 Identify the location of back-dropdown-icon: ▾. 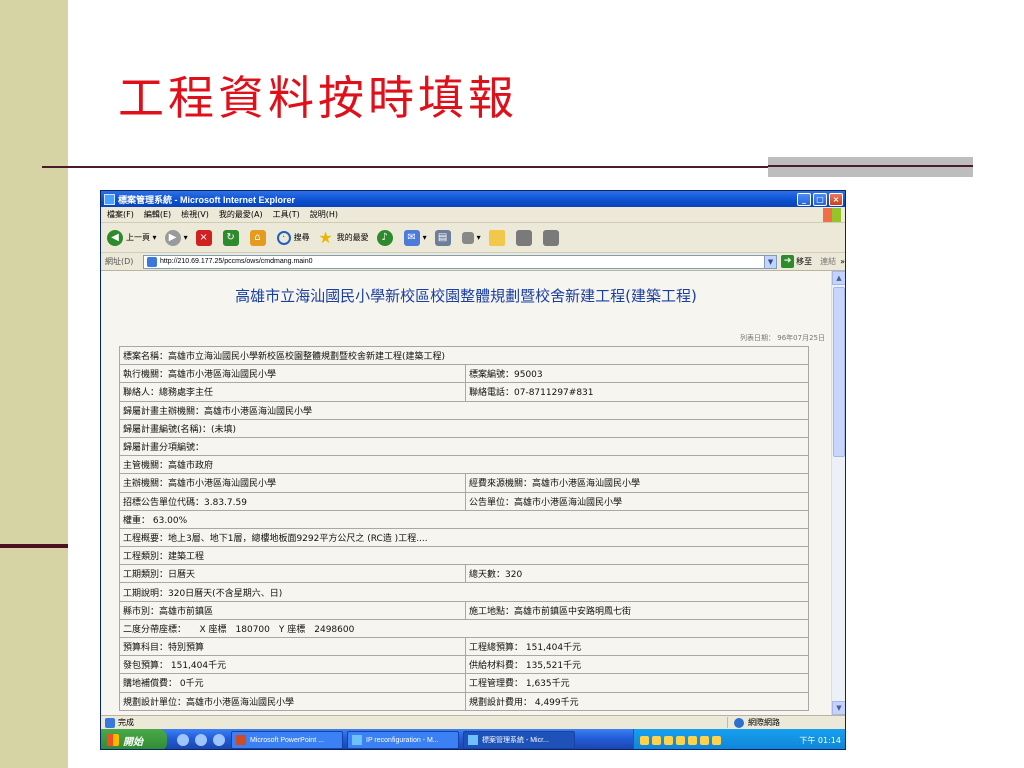
(153, 237).